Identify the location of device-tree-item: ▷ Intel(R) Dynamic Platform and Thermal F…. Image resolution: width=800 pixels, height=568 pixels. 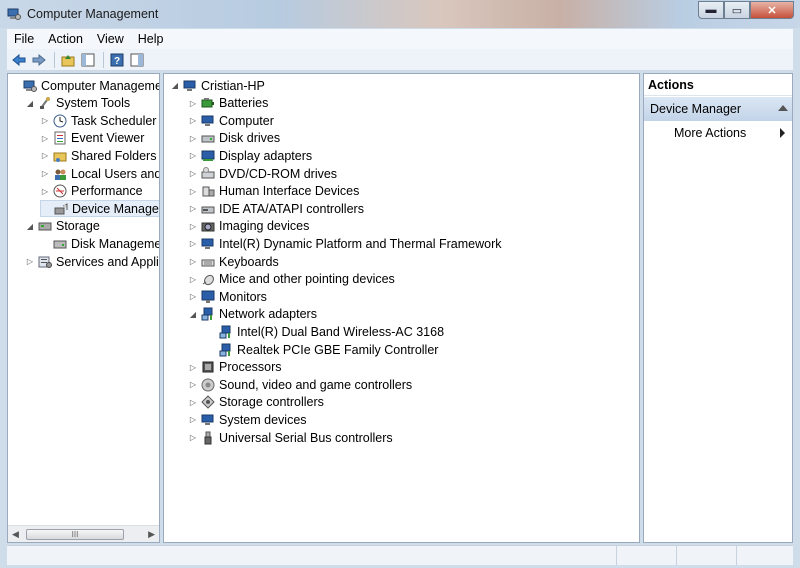
(345, 243).